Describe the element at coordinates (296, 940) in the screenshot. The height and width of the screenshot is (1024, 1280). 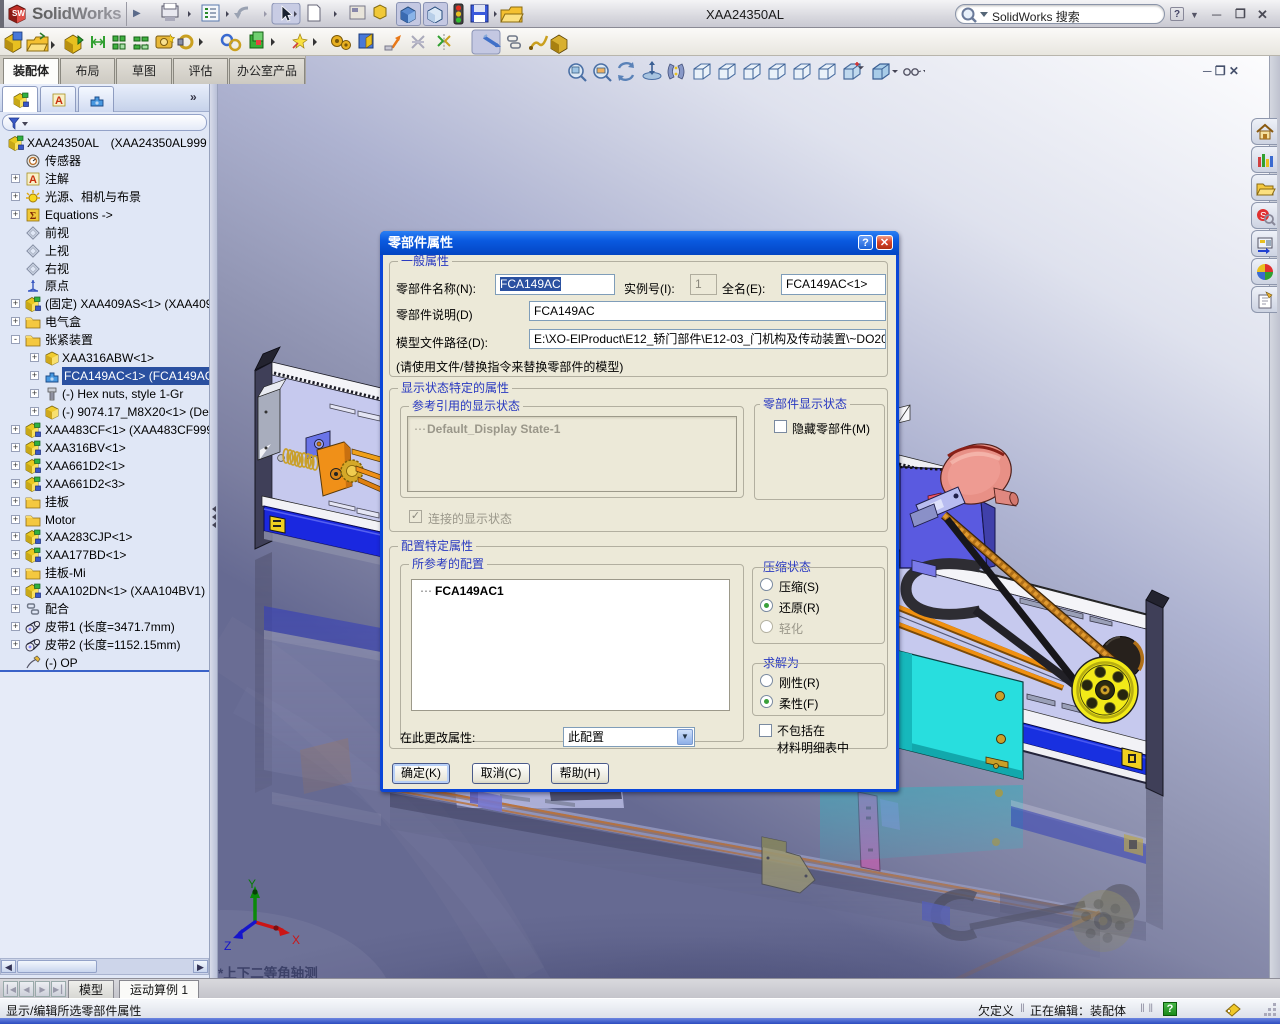
I see `svg-text: X` at that location.